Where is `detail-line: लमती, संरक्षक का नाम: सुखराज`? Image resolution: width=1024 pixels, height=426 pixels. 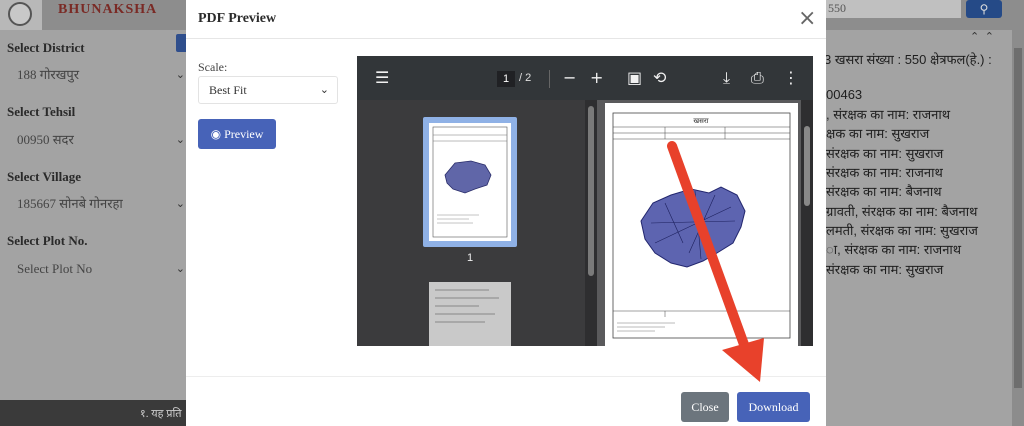 detail-line: लमती, संरक्षक का नाम: सुखराज is located at coordinates (902, 230).